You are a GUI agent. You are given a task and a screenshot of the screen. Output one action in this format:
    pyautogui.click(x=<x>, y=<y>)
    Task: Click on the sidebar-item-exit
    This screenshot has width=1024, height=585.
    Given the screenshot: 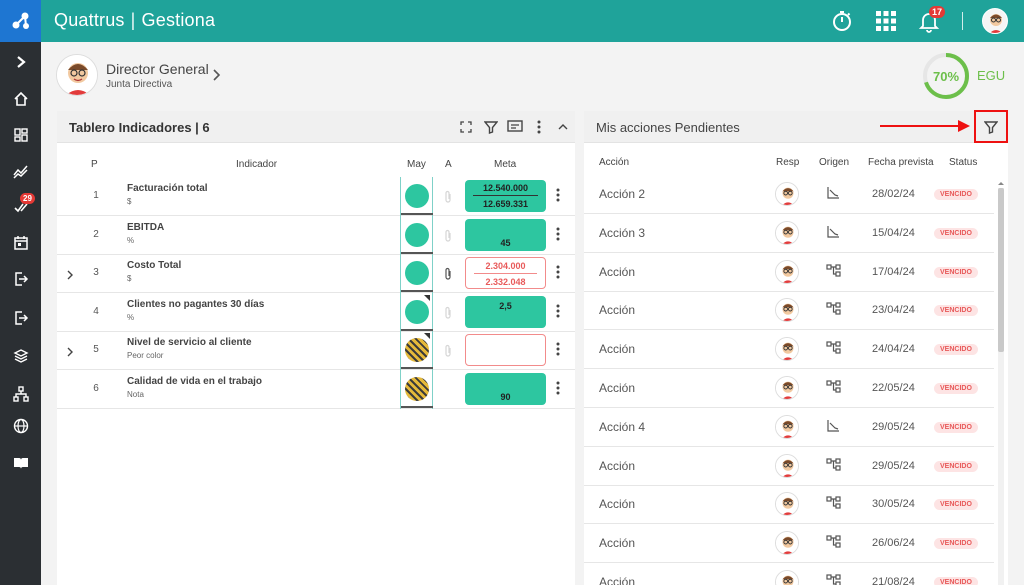 What is the action you would take?
    pyautogui.click(x=20, y=279)
    